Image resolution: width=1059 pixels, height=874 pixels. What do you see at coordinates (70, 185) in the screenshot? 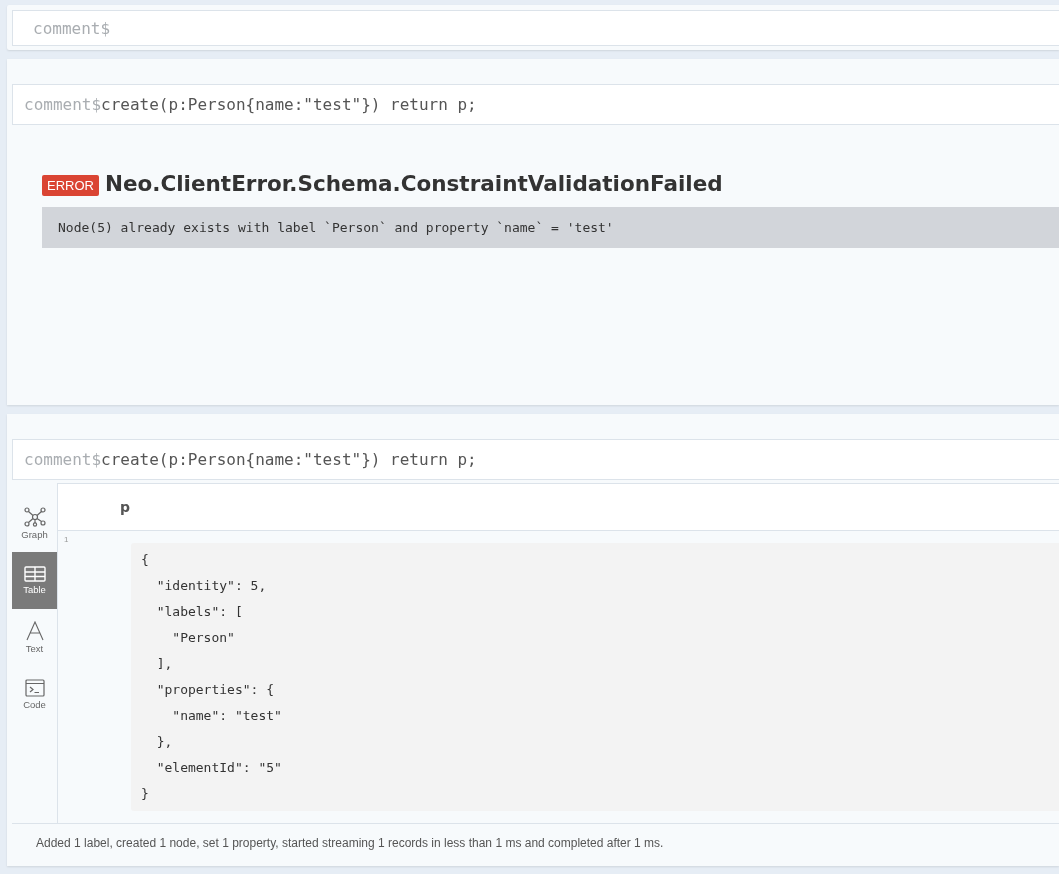
I see `error-badge: ERROR` at bounding box center [70, 185].